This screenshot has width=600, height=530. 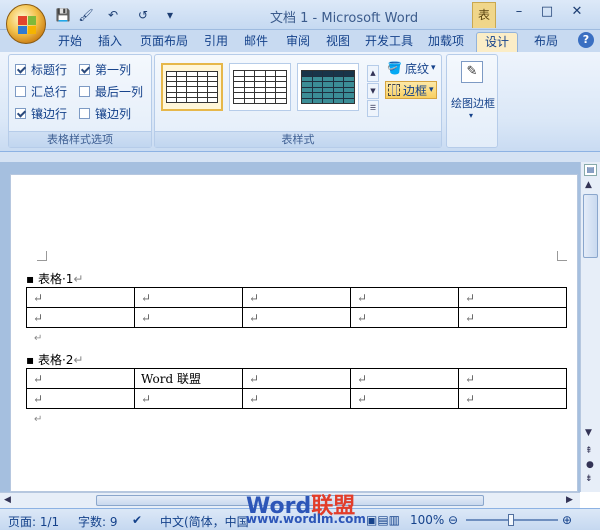 What do you see at coordinates (113, 15) in the screenshot?
I see `undo-icon: ↶` at bounding box center [113, 15].